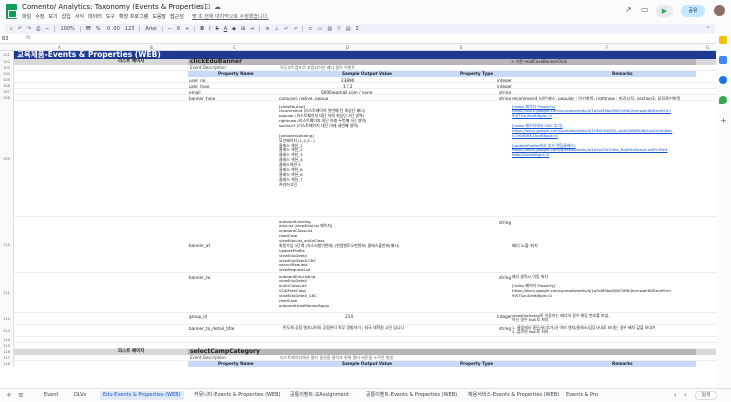  I want to click on comment-icon: ▭, so click(645, 9).